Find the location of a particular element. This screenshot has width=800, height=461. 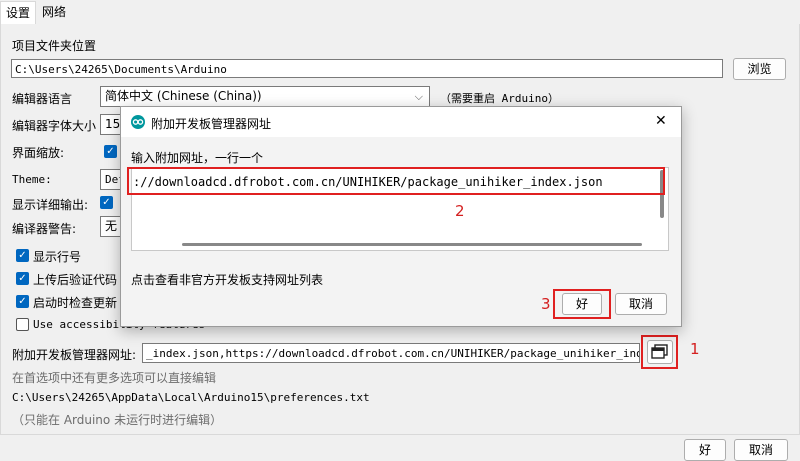

window-stack-icon is located at coordinates (659, 351).